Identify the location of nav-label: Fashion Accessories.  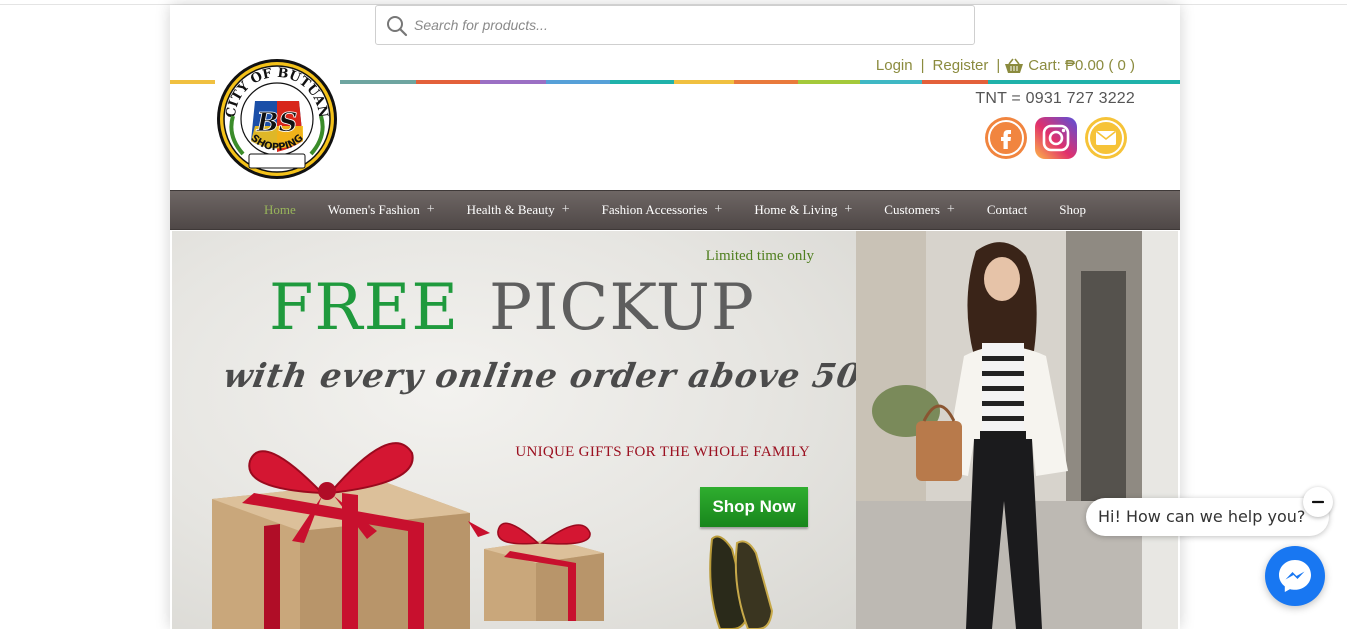
(654, 209).